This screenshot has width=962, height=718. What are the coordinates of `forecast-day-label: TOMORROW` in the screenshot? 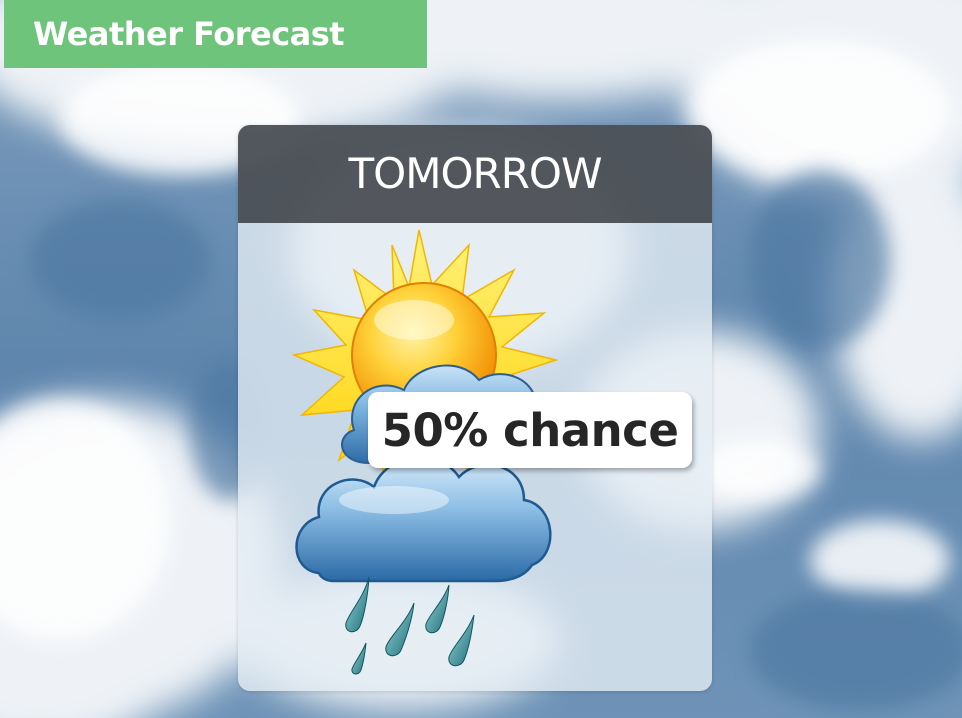 It's located at (475, 173).